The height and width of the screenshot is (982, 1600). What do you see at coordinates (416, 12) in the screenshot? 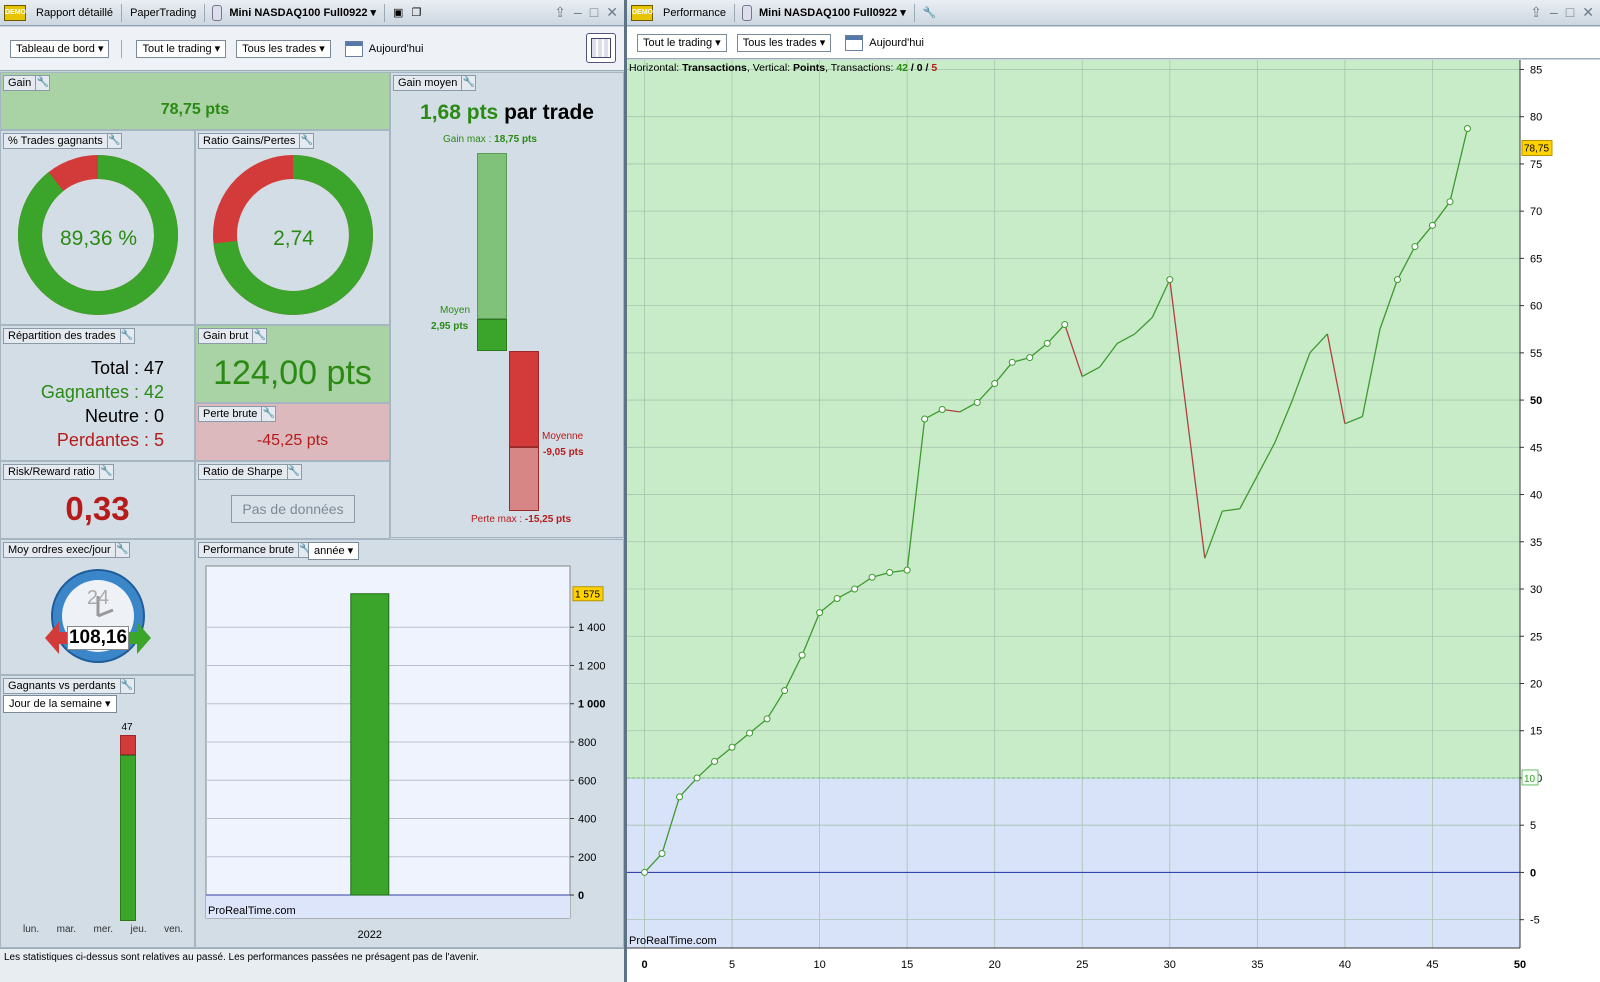
I see `copy-icon: ❐` at bounding box center [416, 12].